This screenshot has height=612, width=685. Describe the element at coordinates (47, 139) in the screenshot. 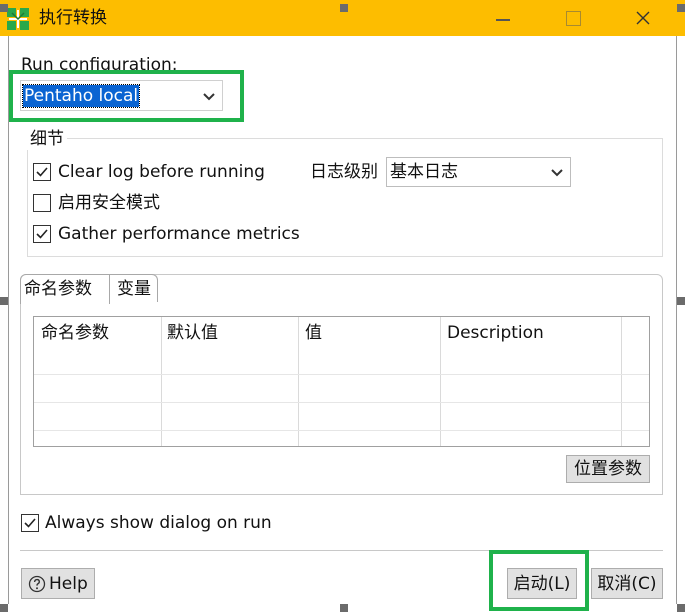

I see `details-group-title: 细节` at that location.